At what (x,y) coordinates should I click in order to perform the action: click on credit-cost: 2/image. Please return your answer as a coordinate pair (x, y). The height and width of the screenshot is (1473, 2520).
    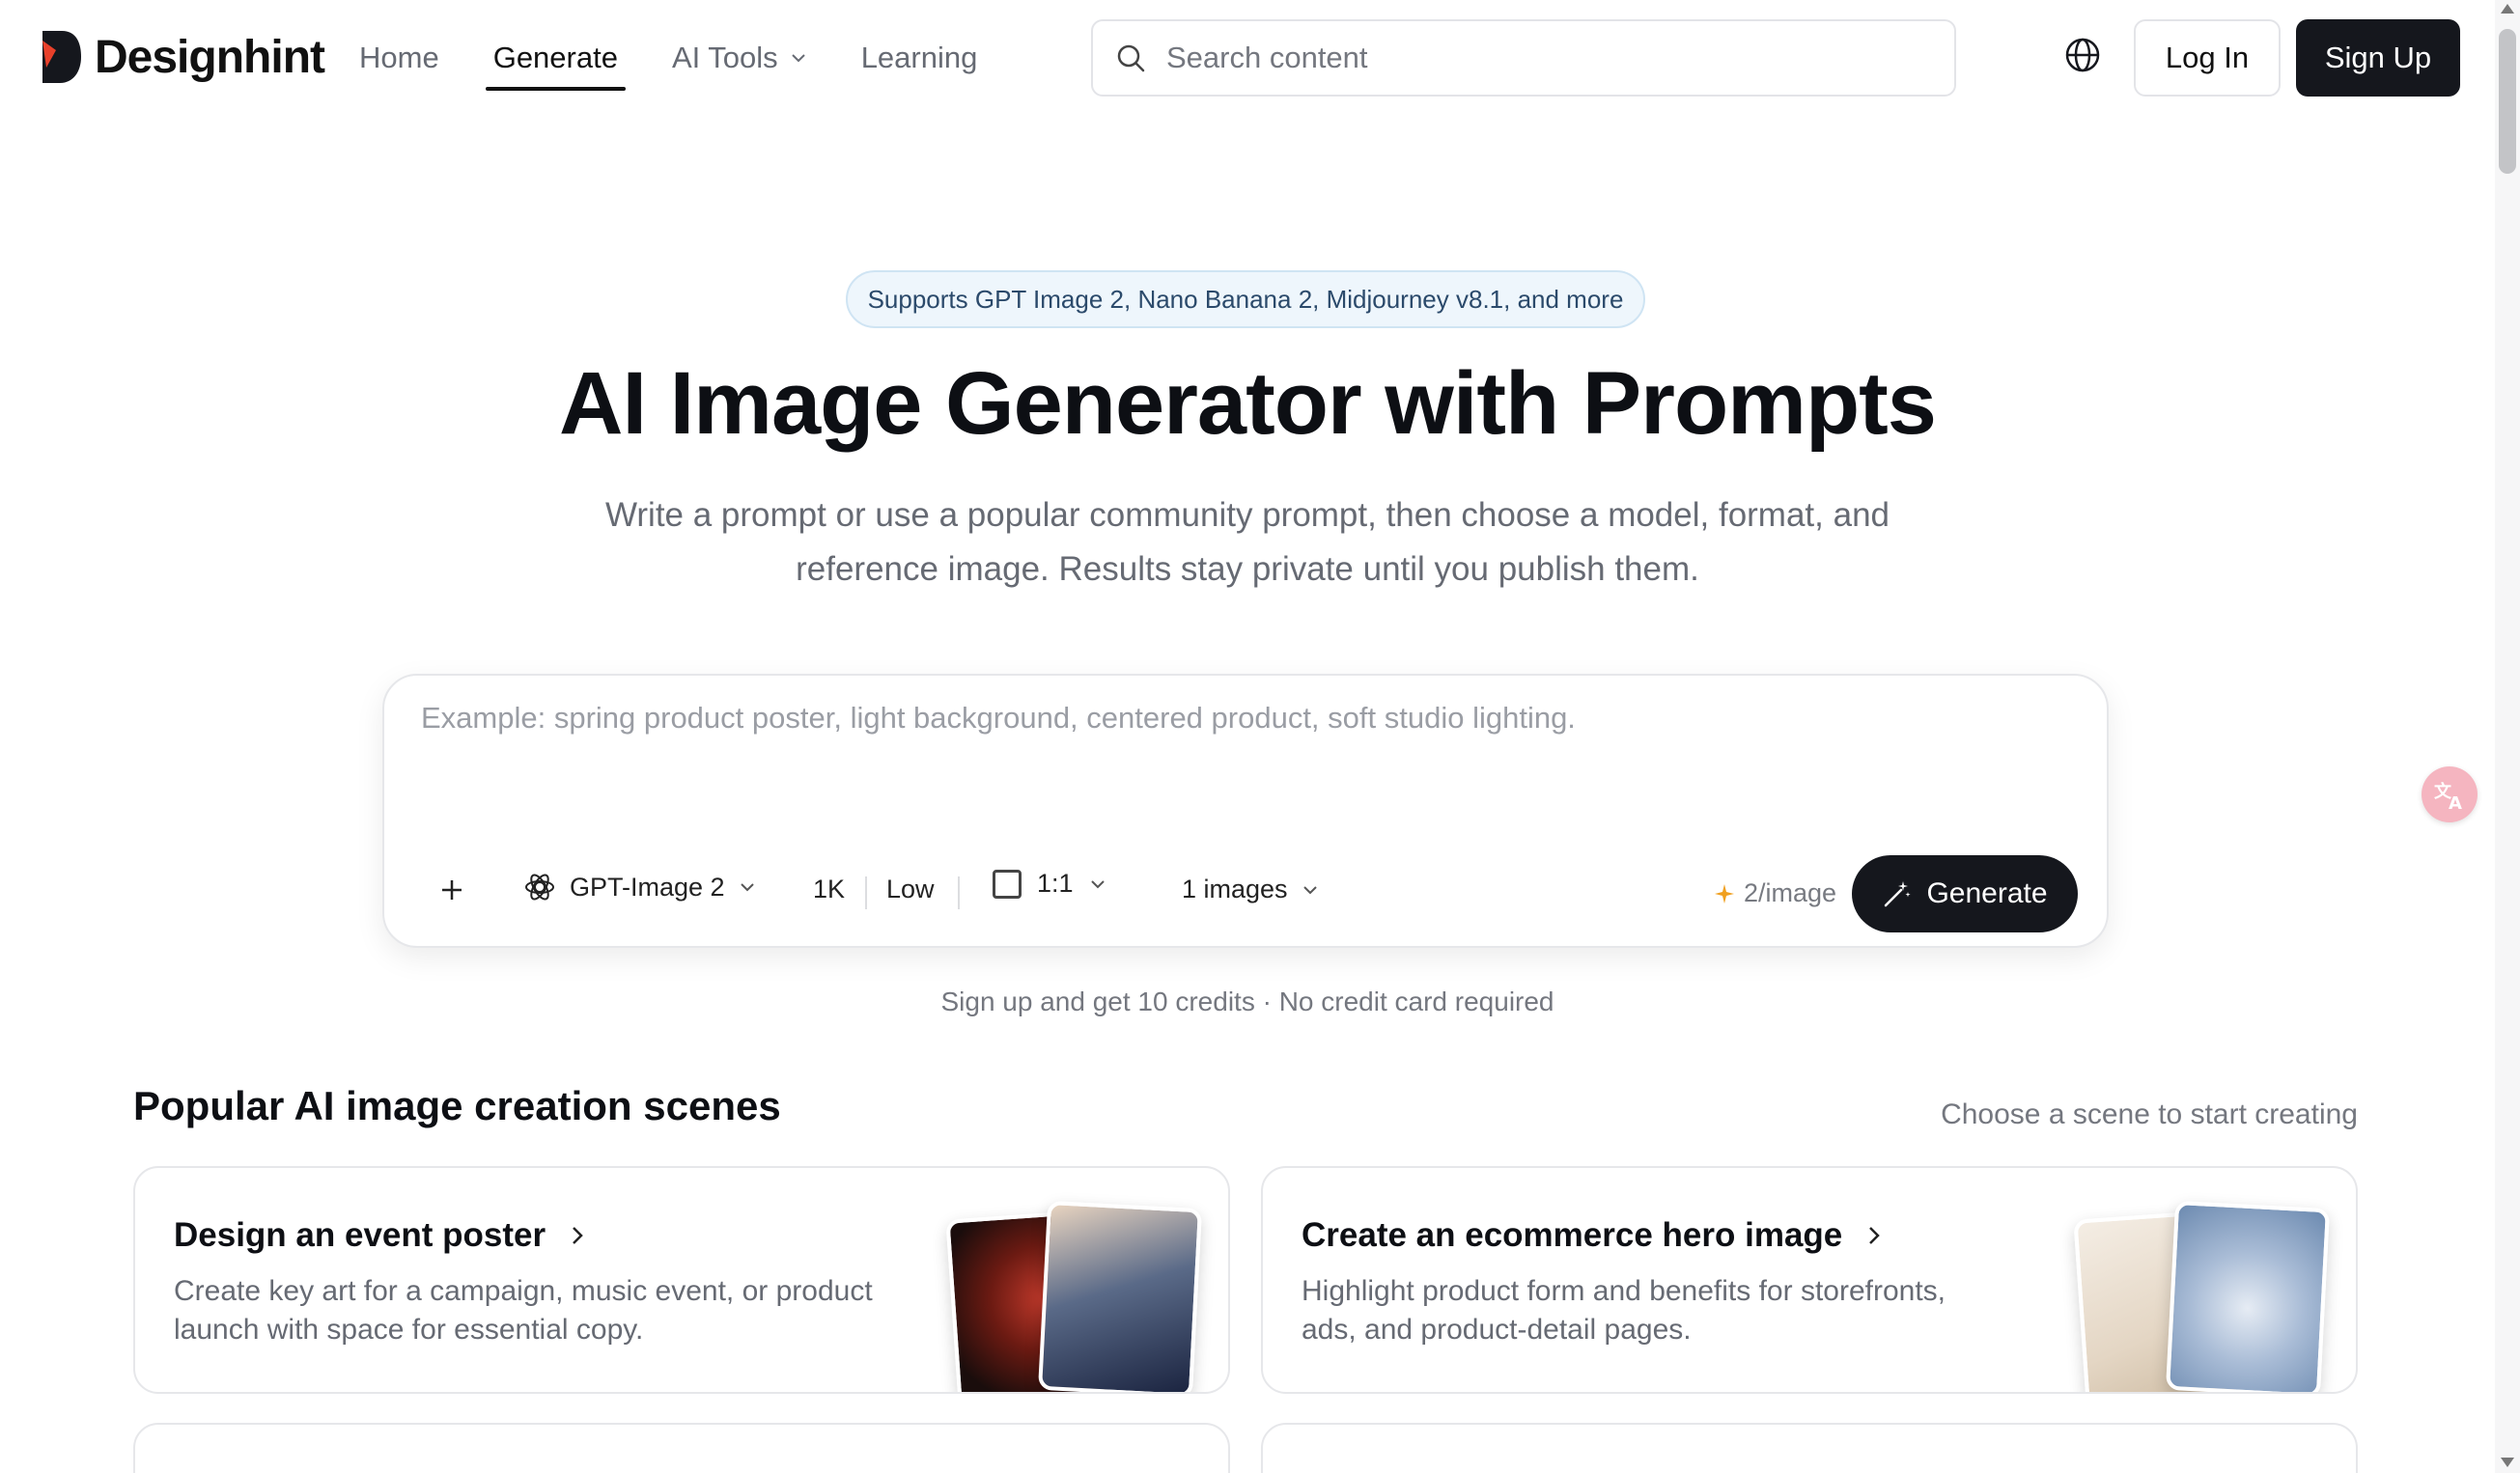
    Looking at the image, I should click on (1775, 893).